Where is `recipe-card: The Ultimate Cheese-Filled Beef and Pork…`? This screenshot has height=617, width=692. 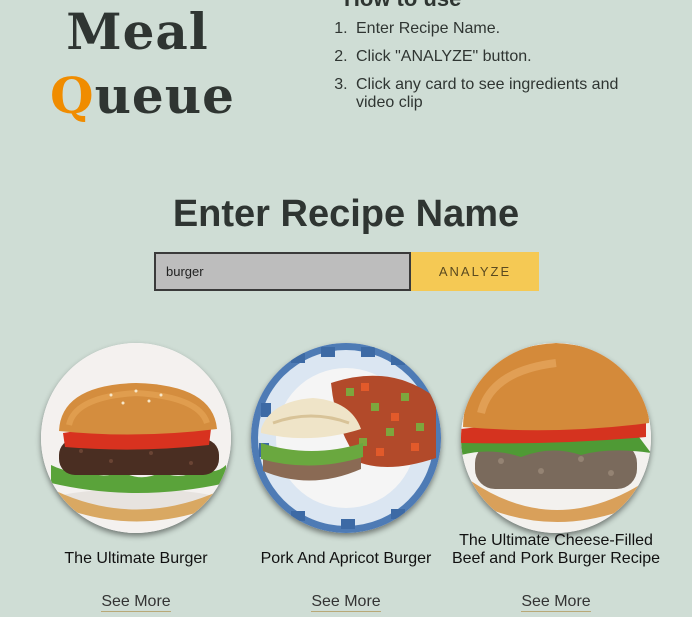
recipe-card: The Ultimate Cheese-Filled Beef and Pork… is located at coordinates (556, 477).